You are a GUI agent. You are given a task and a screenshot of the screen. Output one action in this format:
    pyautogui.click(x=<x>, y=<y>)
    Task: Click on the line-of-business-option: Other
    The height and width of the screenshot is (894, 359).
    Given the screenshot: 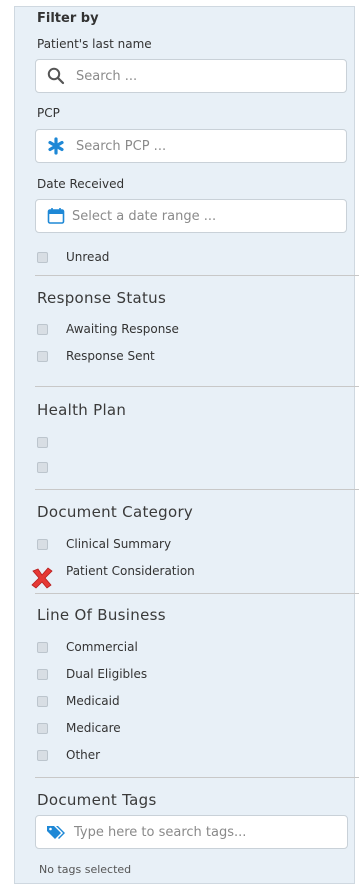 What is the action you would take?
    pyautogui.click(x=68, y=755)
    